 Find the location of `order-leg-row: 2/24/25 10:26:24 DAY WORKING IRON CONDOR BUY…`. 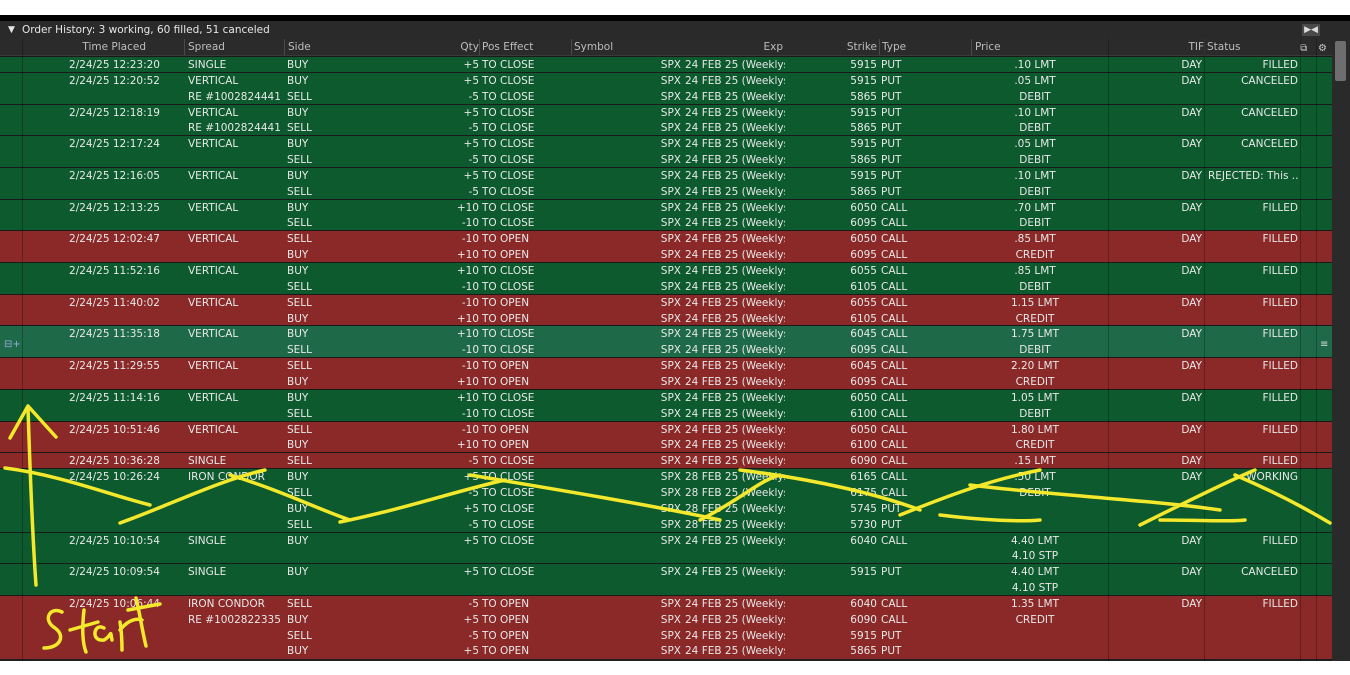

order-leg-row: 2/24/25 10:26:24 DAY WORKING IRON CONDOR BUY… is located at coordinates (666, 477).